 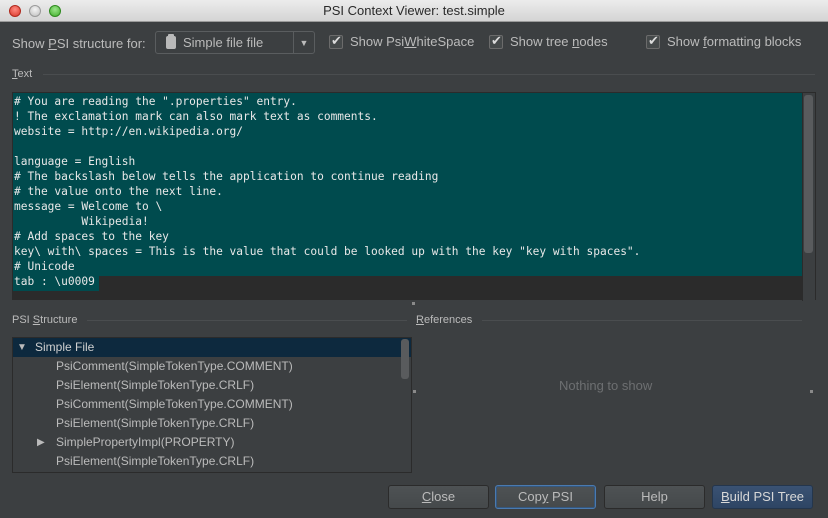 I want to click on text-section-title: Text, so click(x=22, y=74).